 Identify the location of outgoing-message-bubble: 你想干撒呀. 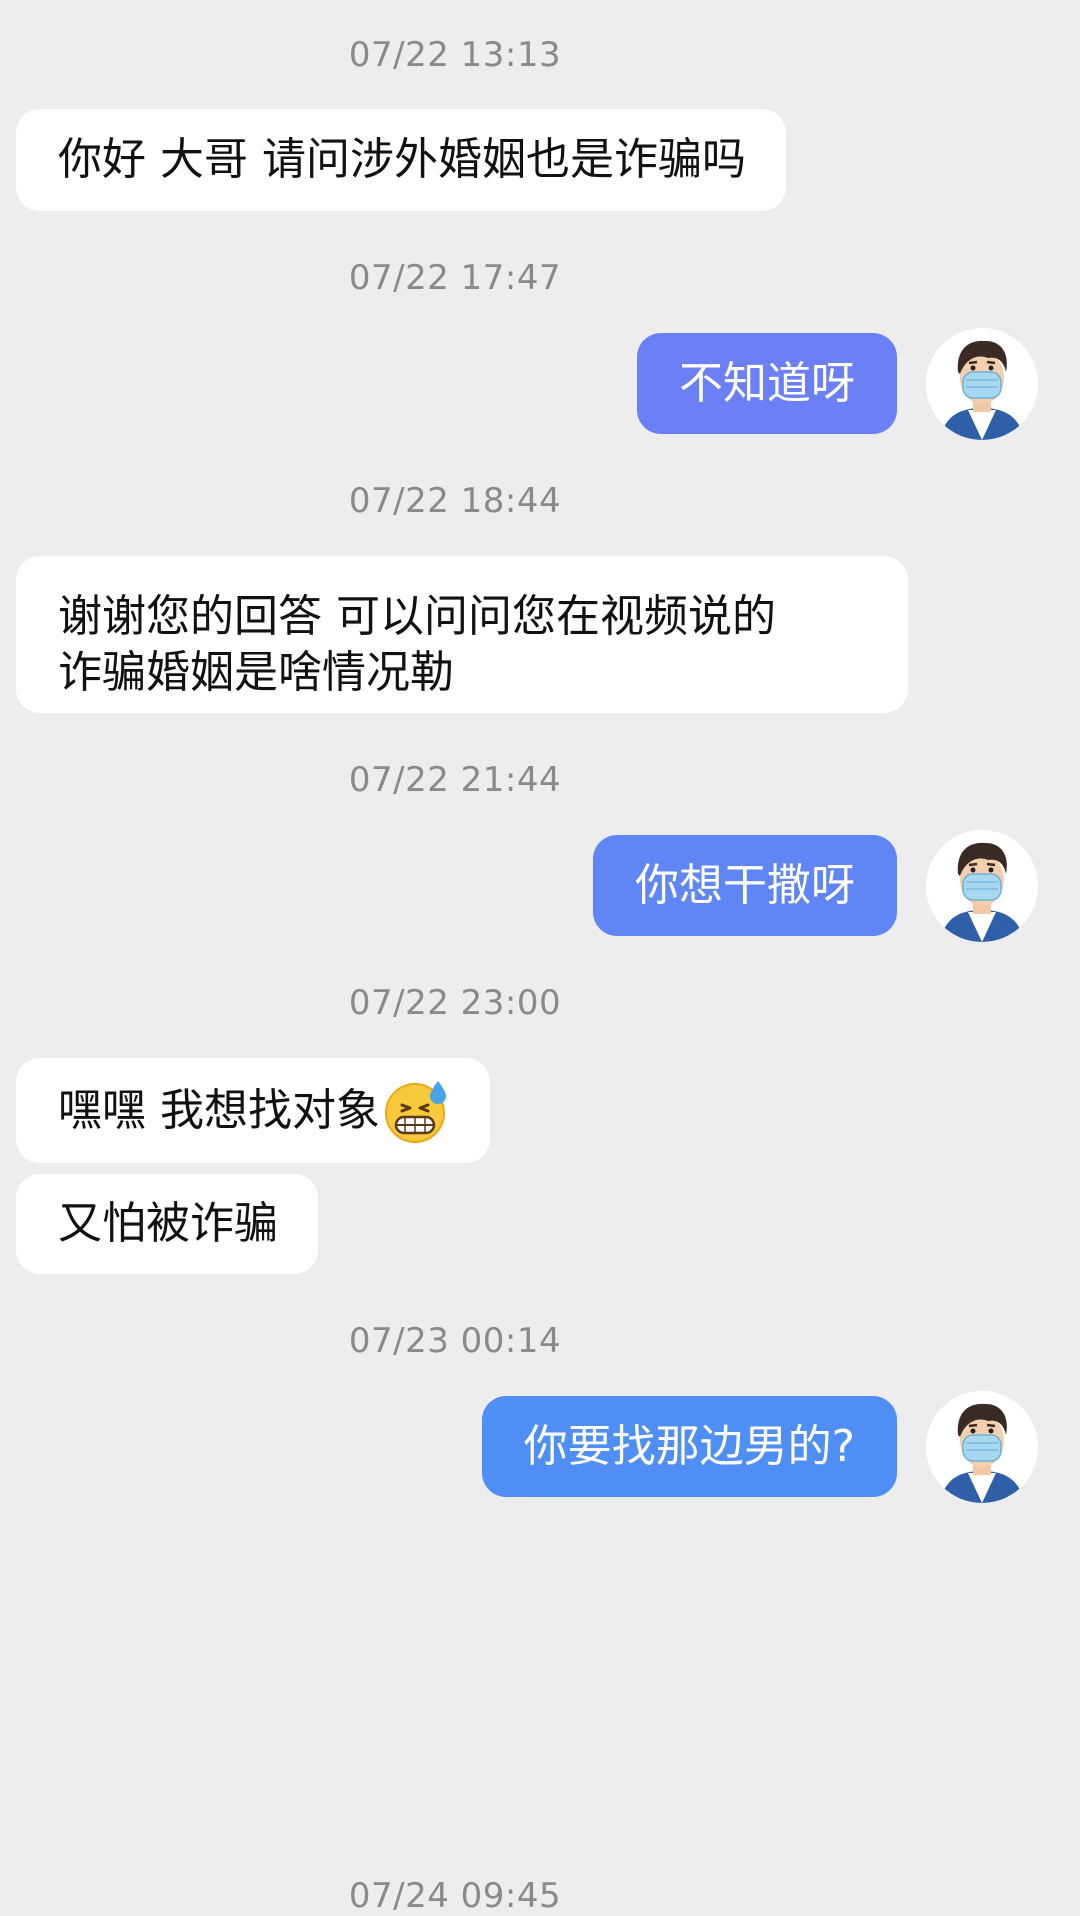
(745, 885).